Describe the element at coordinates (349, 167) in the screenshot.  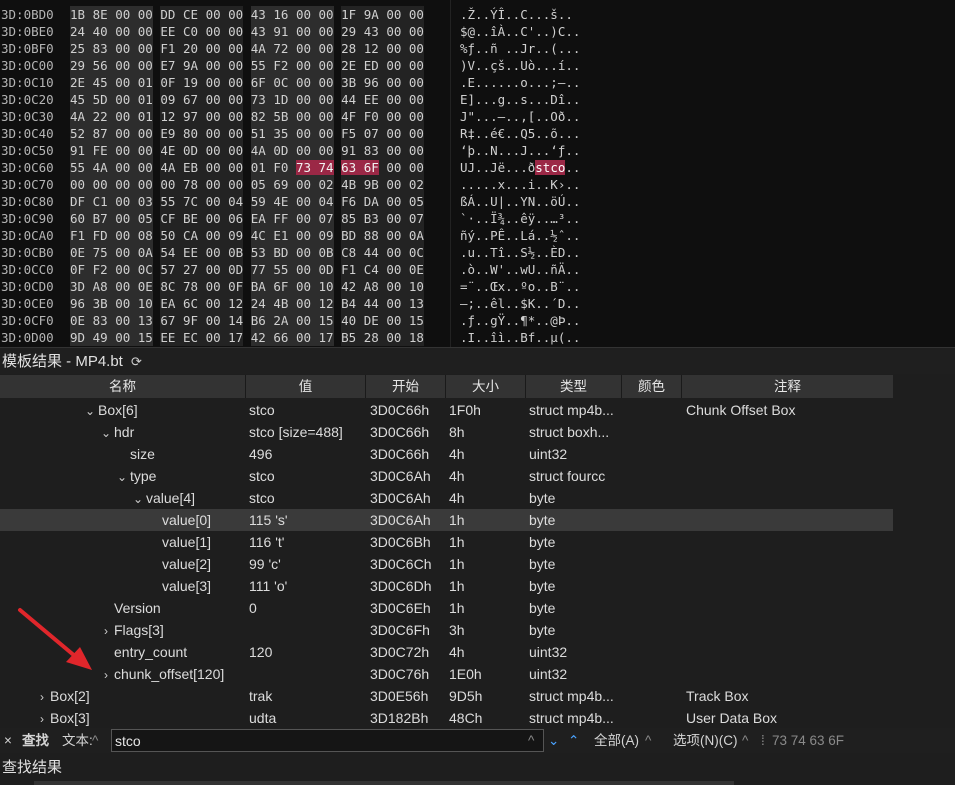
I see `hex-byte: 63` at that location.